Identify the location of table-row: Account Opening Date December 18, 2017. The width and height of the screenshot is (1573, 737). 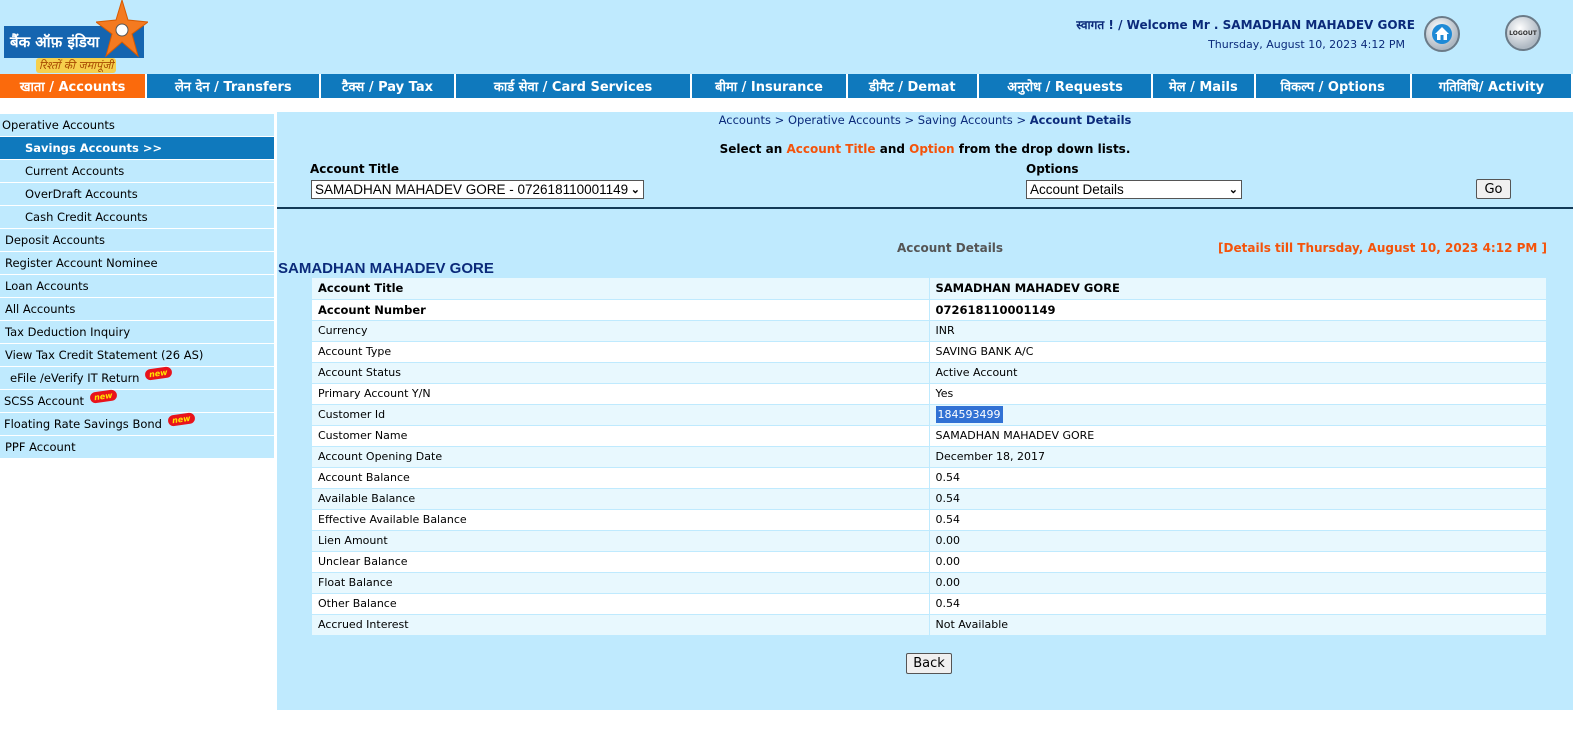
(929, 457).